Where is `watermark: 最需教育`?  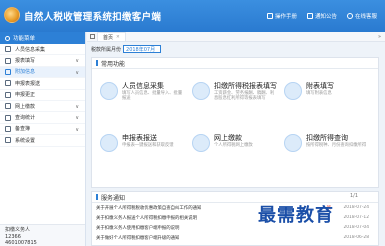
watermark: 最需教育 is located at coordinates (296, 215).